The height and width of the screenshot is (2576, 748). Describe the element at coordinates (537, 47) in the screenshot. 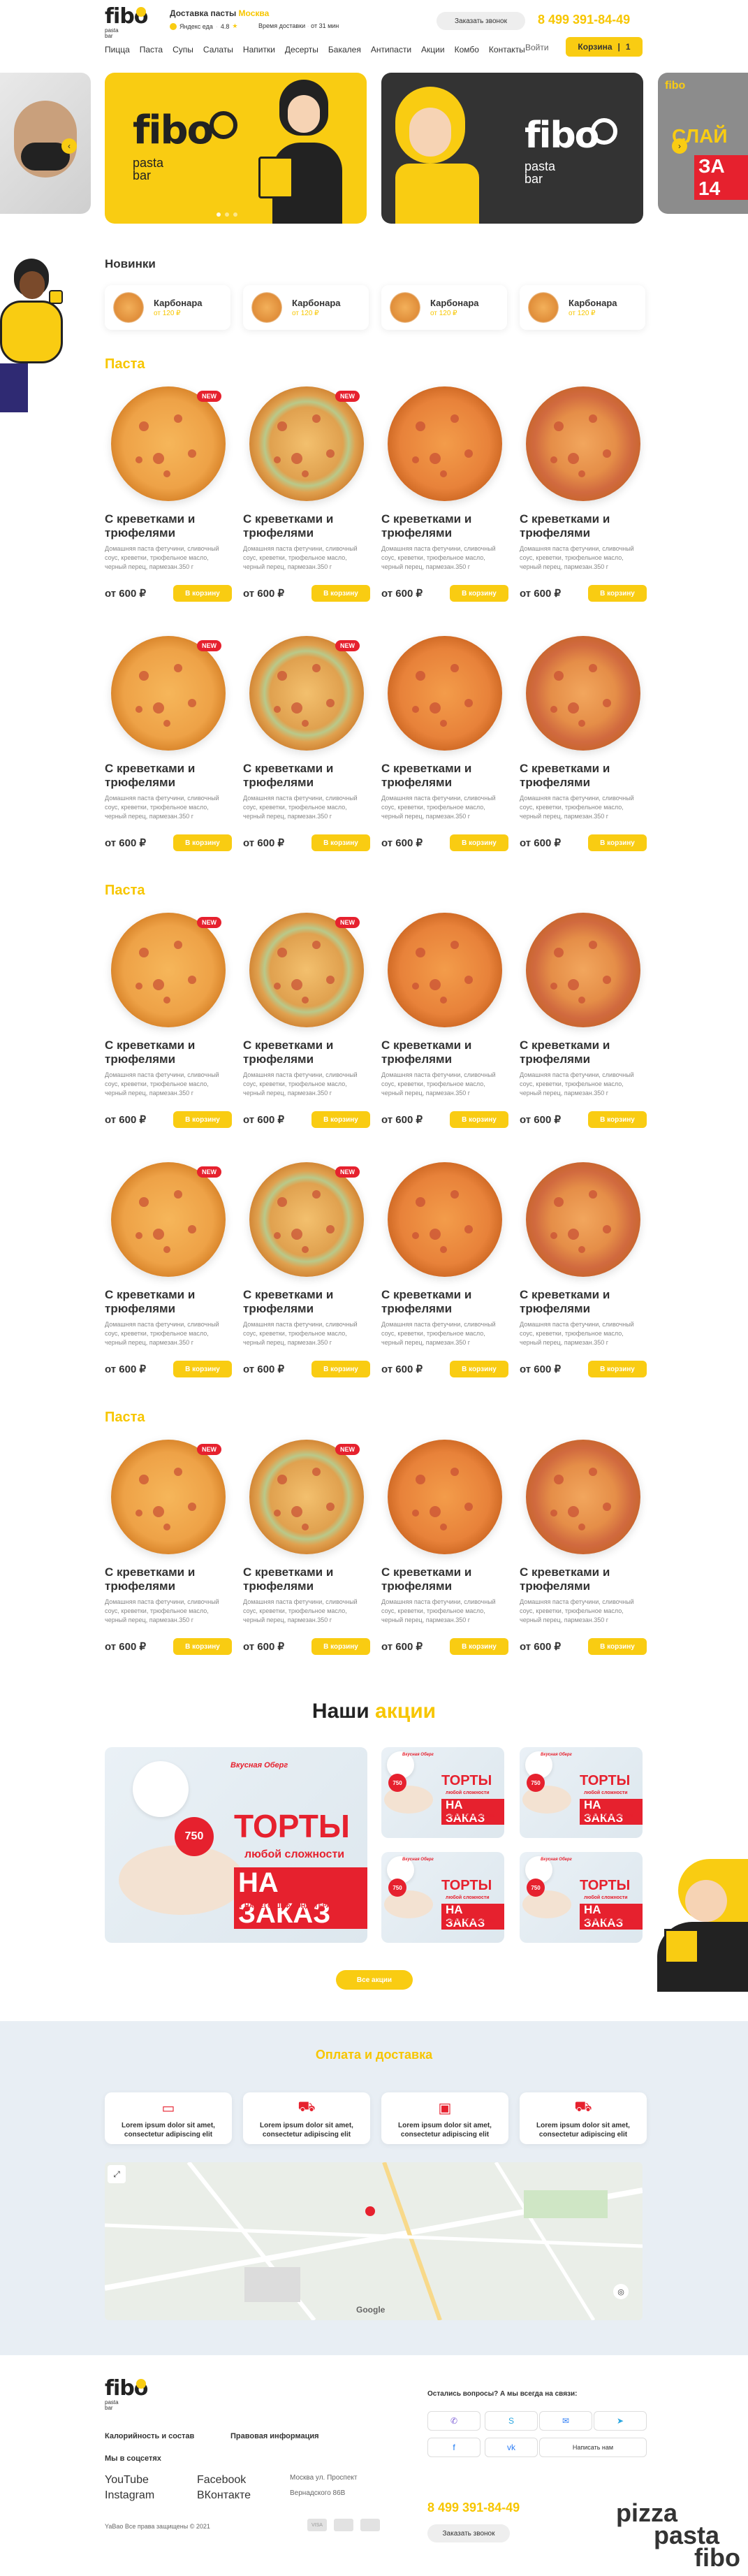

I see `login-link: Войти` at that location.